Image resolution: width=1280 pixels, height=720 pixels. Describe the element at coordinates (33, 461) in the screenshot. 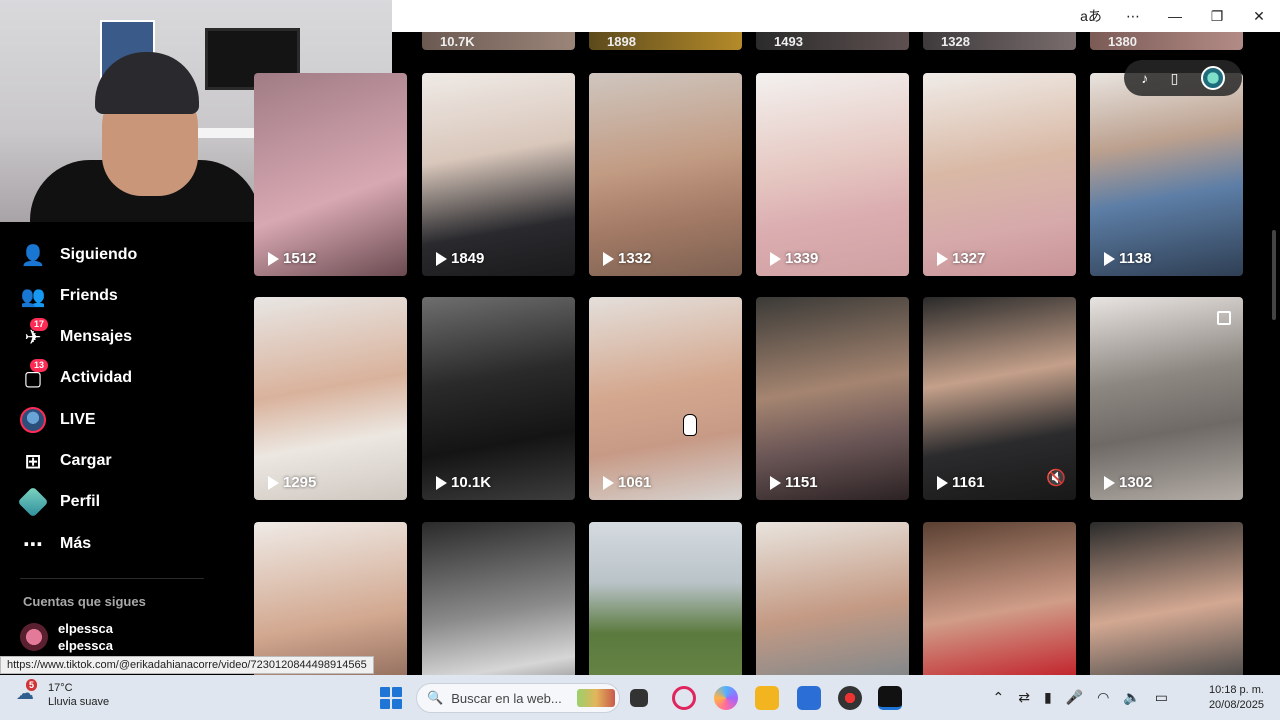

I see `upload-icon: ⊞` at that location.